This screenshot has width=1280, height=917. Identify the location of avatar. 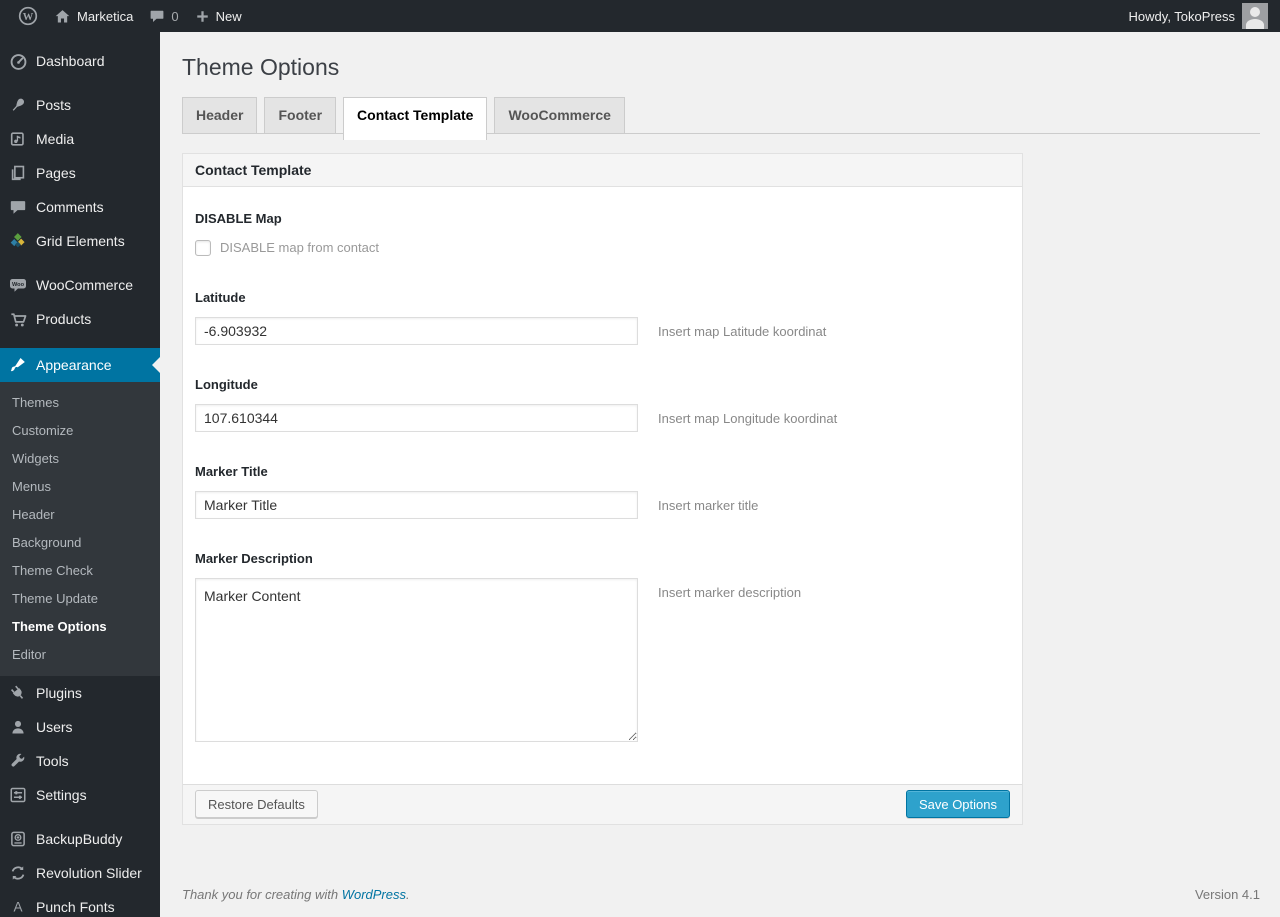
(1255, 16).